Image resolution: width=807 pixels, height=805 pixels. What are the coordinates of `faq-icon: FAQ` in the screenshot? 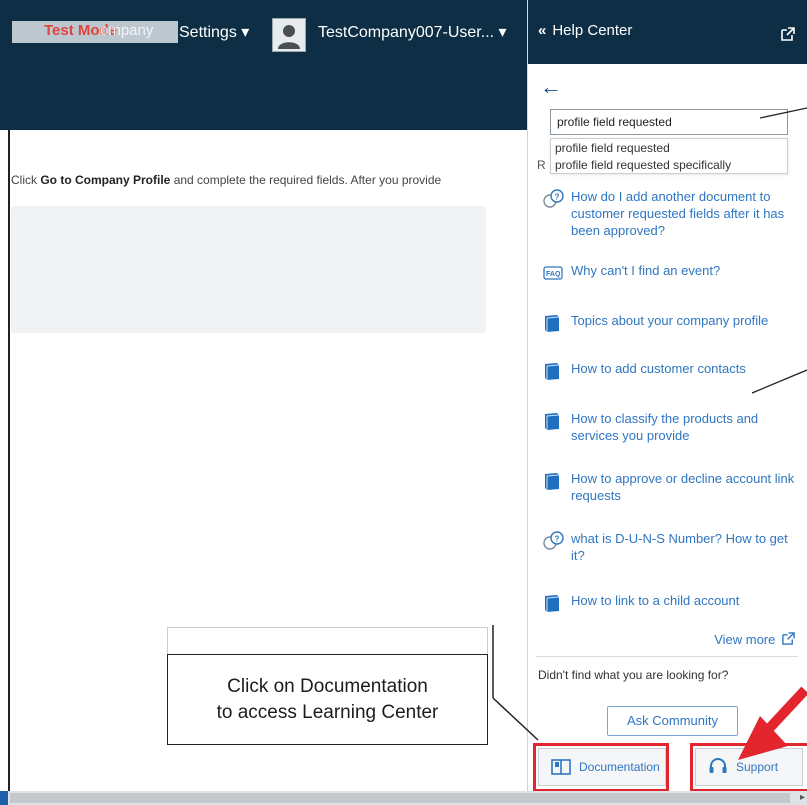 It's located at (553, 273).